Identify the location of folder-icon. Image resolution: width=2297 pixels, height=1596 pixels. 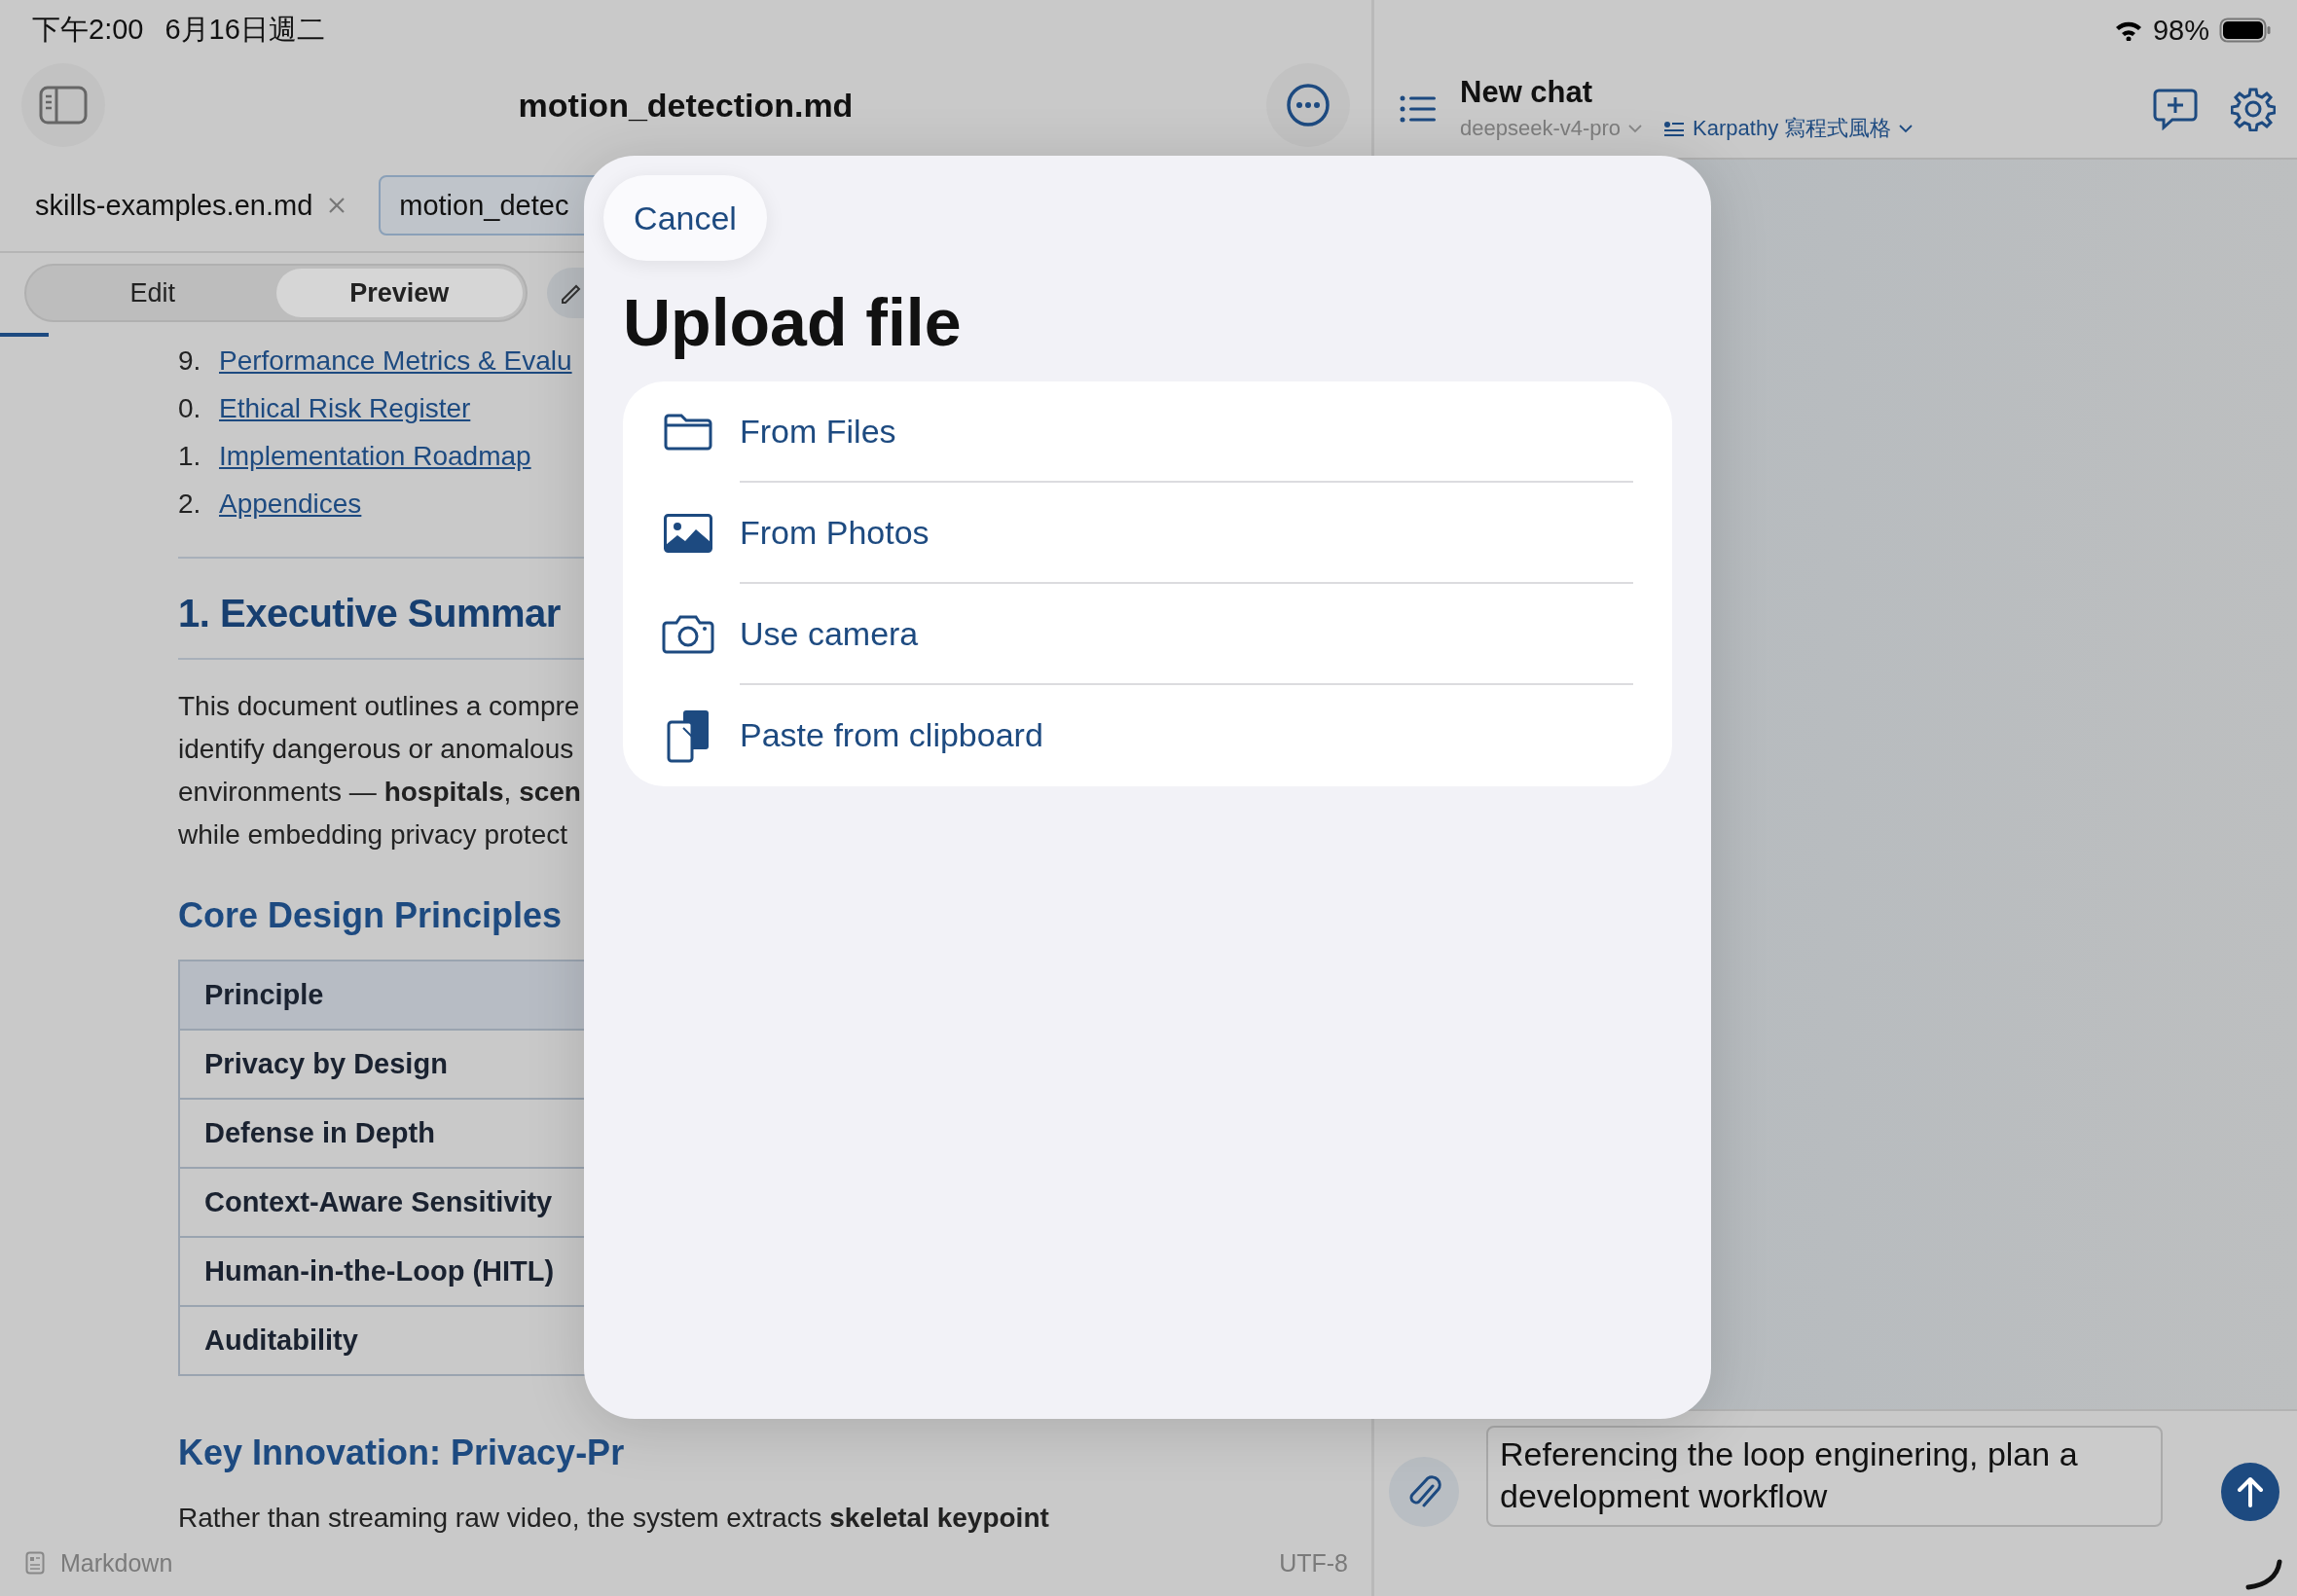
(688, 432).